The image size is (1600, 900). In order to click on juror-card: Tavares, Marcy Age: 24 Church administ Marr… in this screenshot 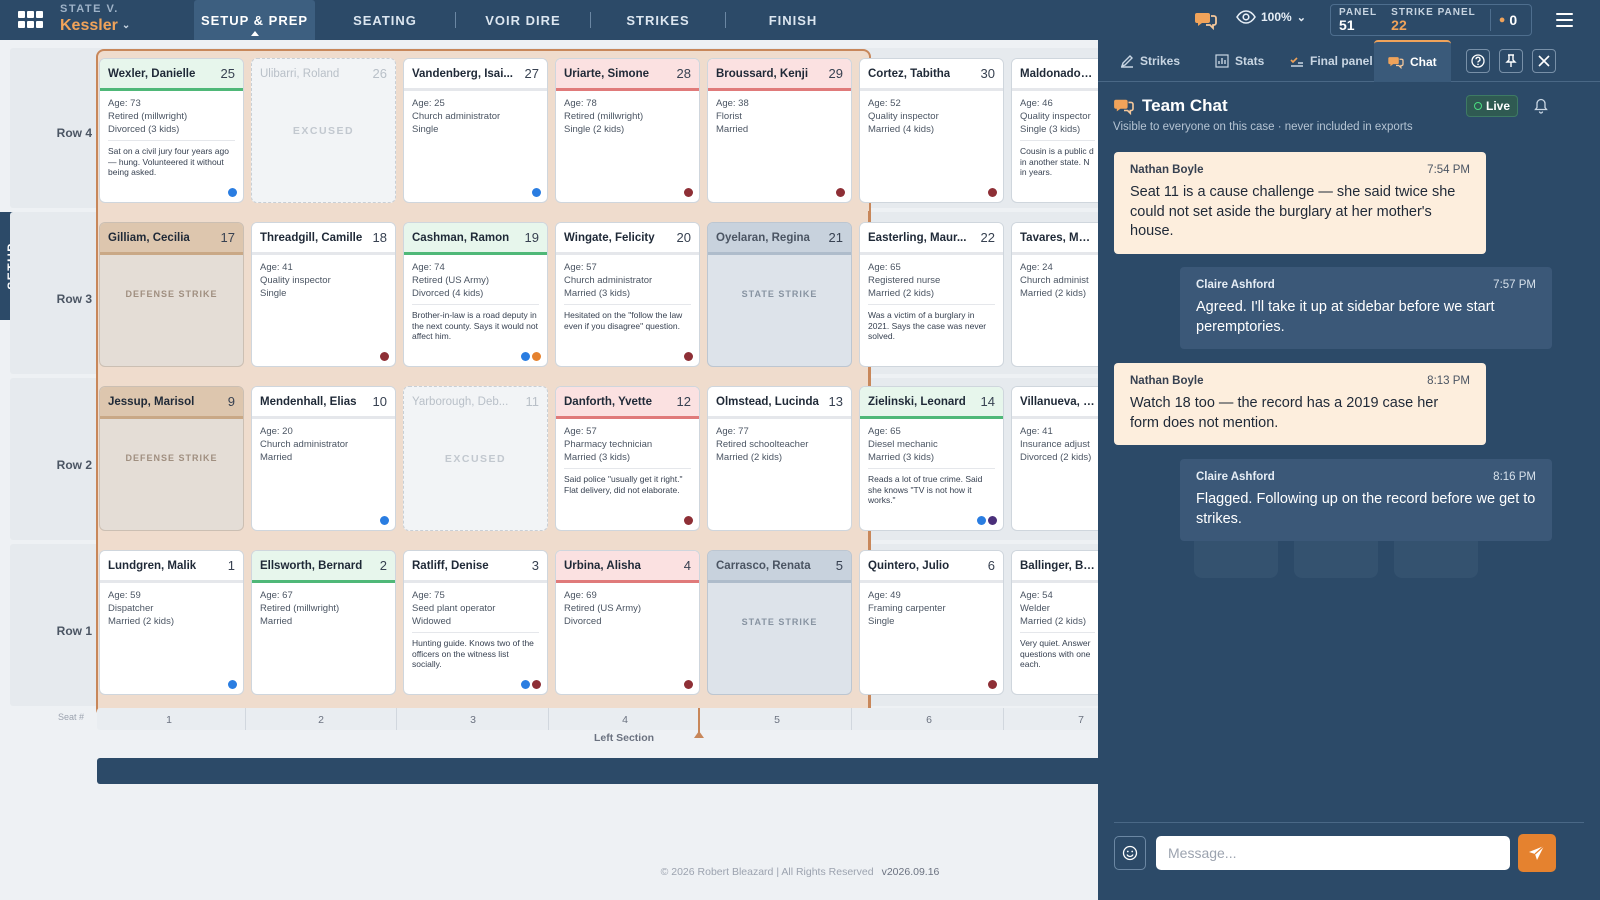, I will do `click(1057, 294)`.